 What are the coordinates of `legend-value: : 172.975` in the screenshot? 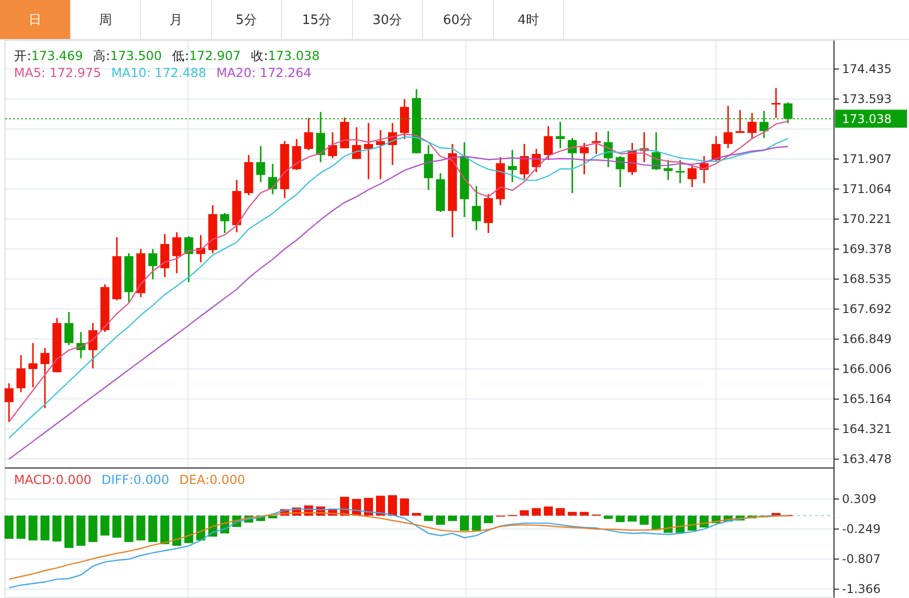 It's located at (71, 72).